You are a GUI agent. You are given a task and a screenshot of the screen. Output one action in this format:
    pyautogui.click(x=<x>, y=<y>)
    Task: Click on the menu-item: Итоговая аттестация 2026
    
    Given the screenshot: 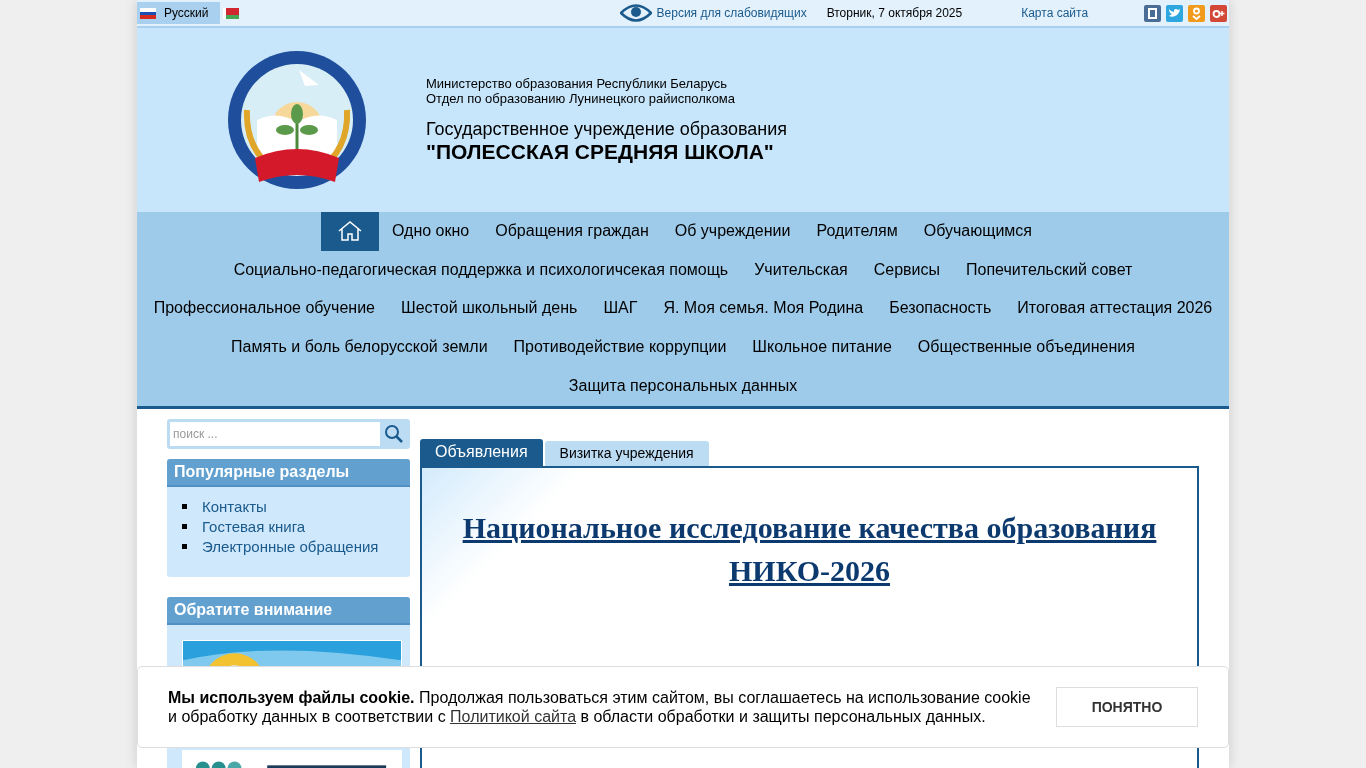 What is the action you would take?
    pyautogui.click(x=1115, y=308)
    